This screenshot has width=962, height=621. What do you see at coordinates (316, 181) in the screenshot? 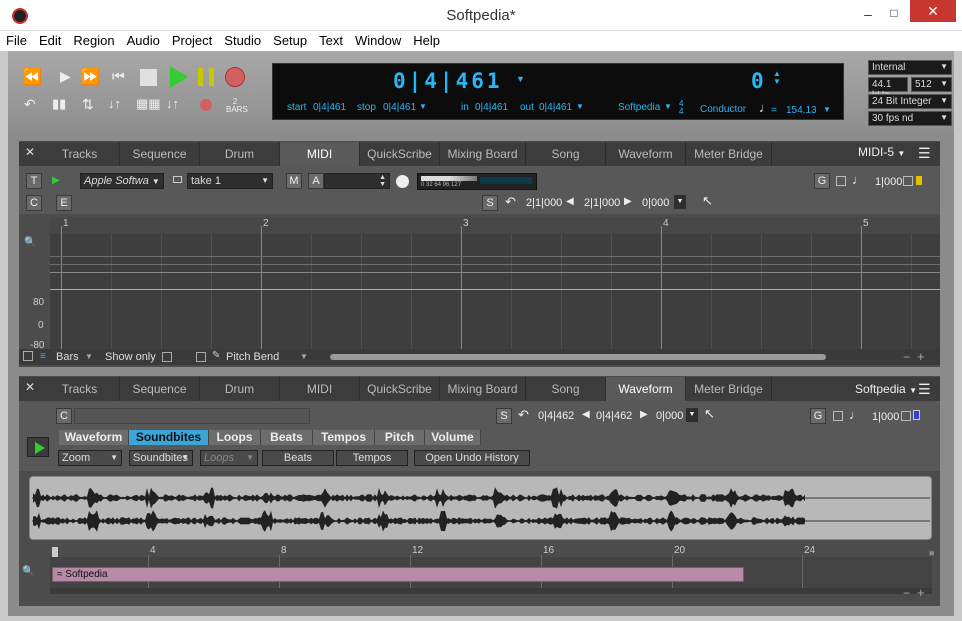
I see `automation-button: A` at bounding box center [316, 181].